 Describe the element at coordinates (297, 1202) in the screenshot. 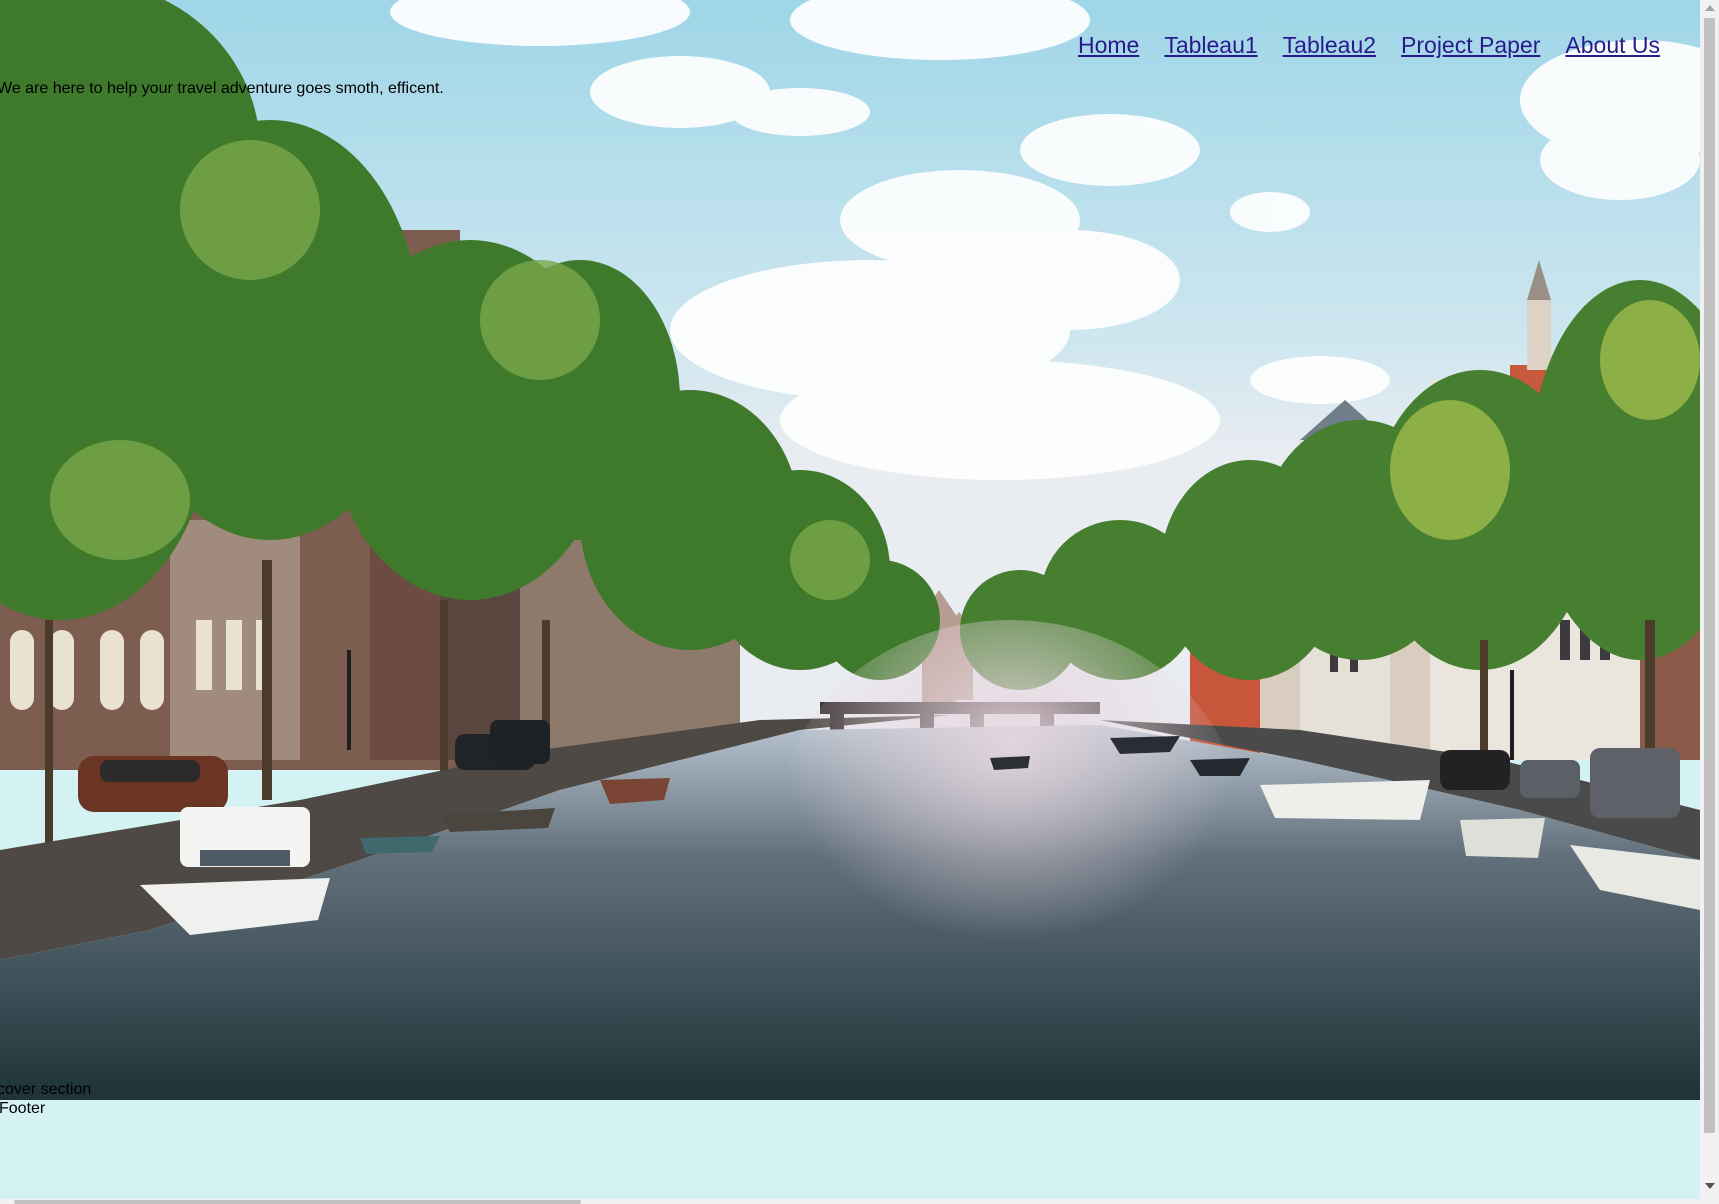

I see `horizontal-scrollbar-thumb` at that location.